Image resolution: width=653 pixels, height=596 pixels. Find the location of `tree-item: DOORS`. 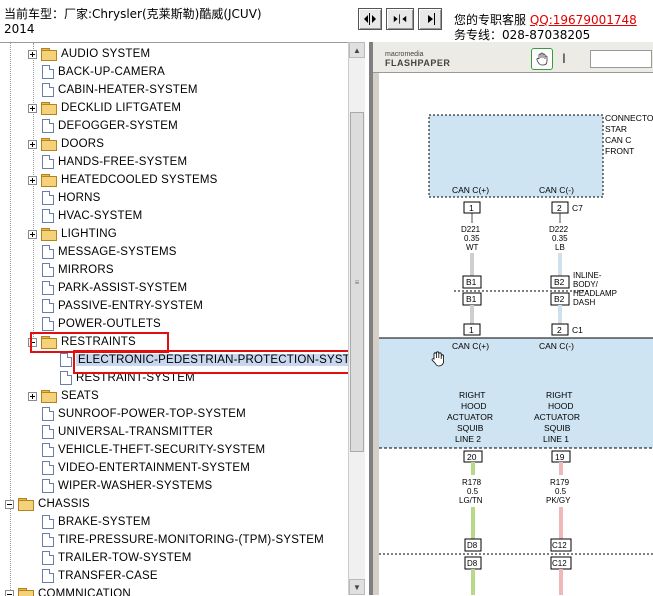

tree-item: DOORS is located at coordinates (66, 144).